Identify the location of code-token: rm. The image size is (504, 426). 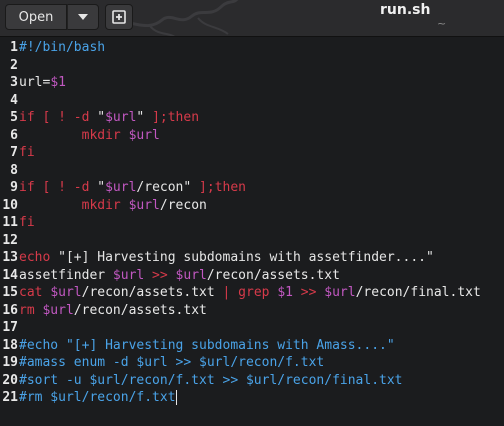
(31, 310).